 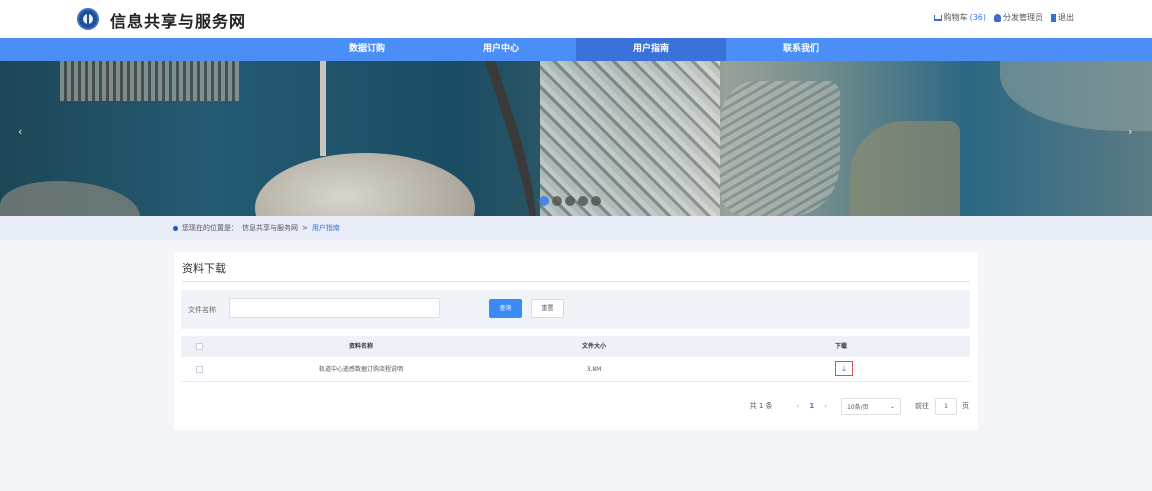 What do you see at coordinates (1066, 17) in the screenshot?
I see `logout-label: 退出` at bounding box center [1066, 17].